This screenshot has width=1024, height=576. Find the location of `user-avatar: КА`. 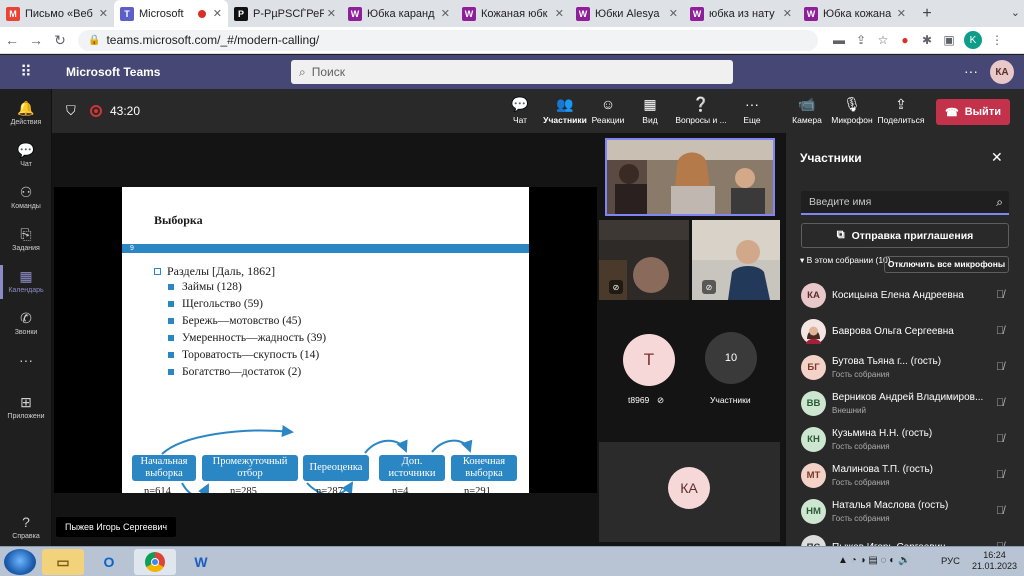

user-avatar: КА is located at coordinates (1002, 72).